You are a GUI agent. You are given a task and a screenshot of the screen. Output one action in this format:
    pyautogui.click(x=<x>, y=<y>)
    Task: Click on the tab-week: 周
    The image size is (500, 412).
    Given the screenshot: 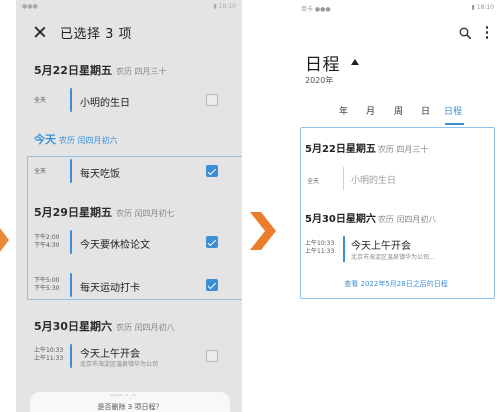 What is the action you would take?
    pyautogui.click(x=398, y=110)
    